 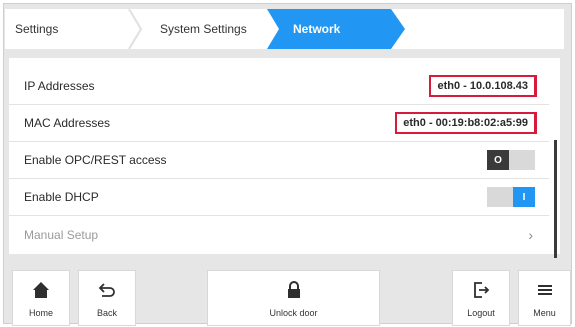 I want to click on opc-rest-access-row: Enable OPC/REST access O, so click(x=279, y=160).